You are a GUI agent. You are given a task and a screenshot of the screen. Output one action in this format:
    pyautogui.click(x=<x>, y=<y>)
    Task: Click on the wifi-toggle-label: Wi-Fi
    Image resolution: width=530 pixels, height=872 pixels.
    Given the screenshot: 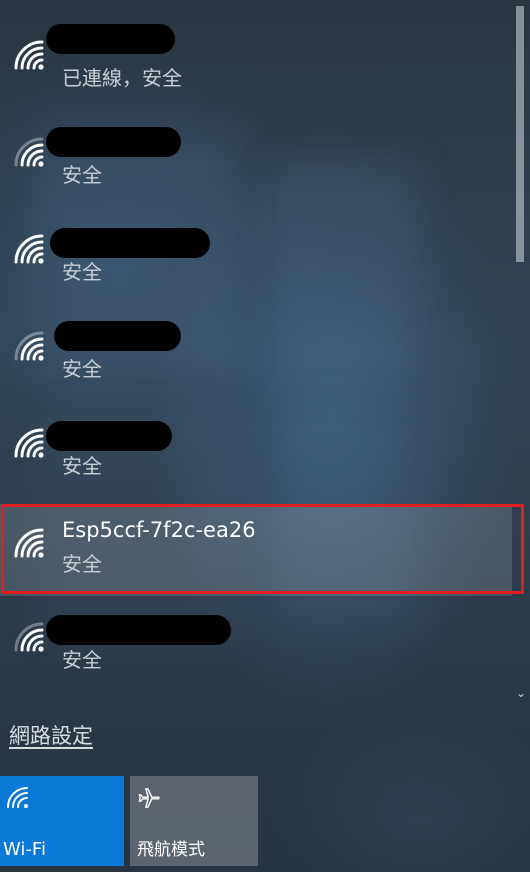 What is the action you would take?
    pyautogui.click(x=24, y=849)
    